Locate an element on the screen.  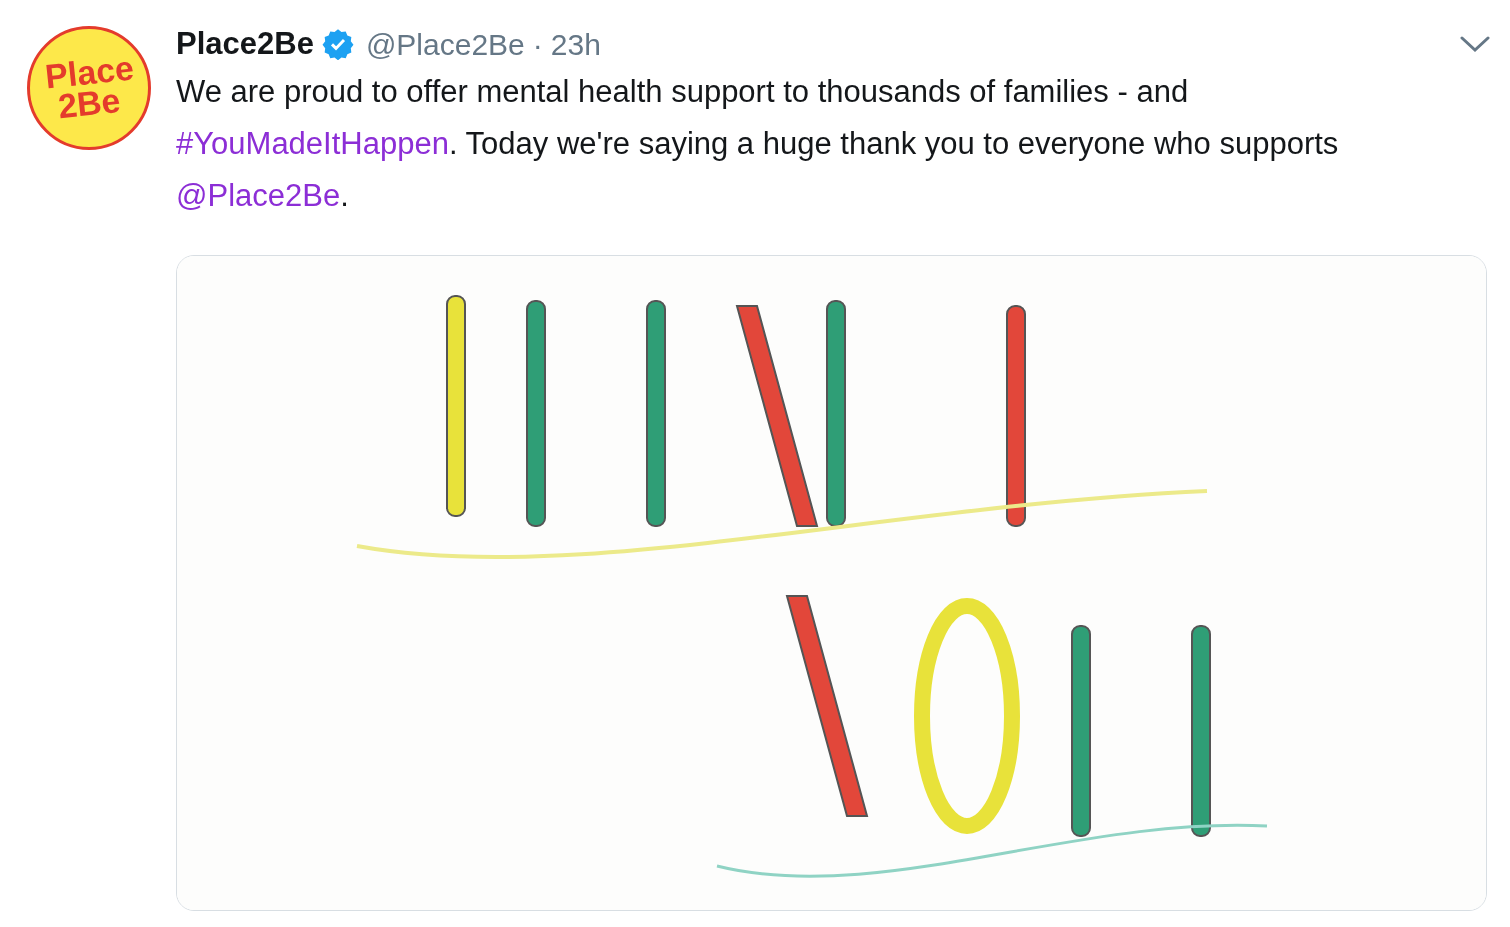
timestamp: 23h is located at coordinates (575, 44).